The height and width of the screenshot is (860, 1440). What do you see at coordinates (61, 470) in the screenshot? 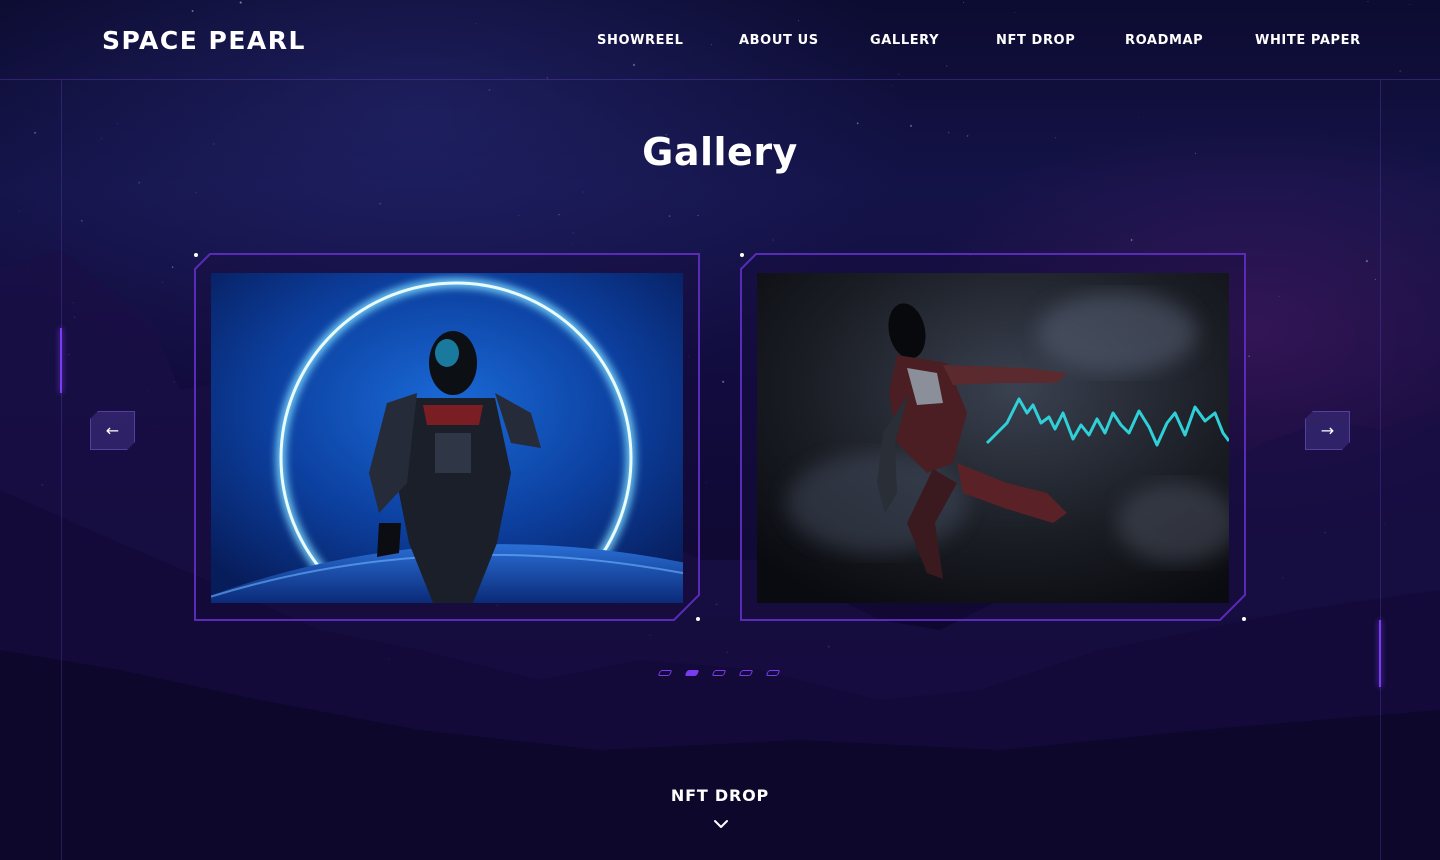
I see `frame-line-left` at bounding box center [61, 470].